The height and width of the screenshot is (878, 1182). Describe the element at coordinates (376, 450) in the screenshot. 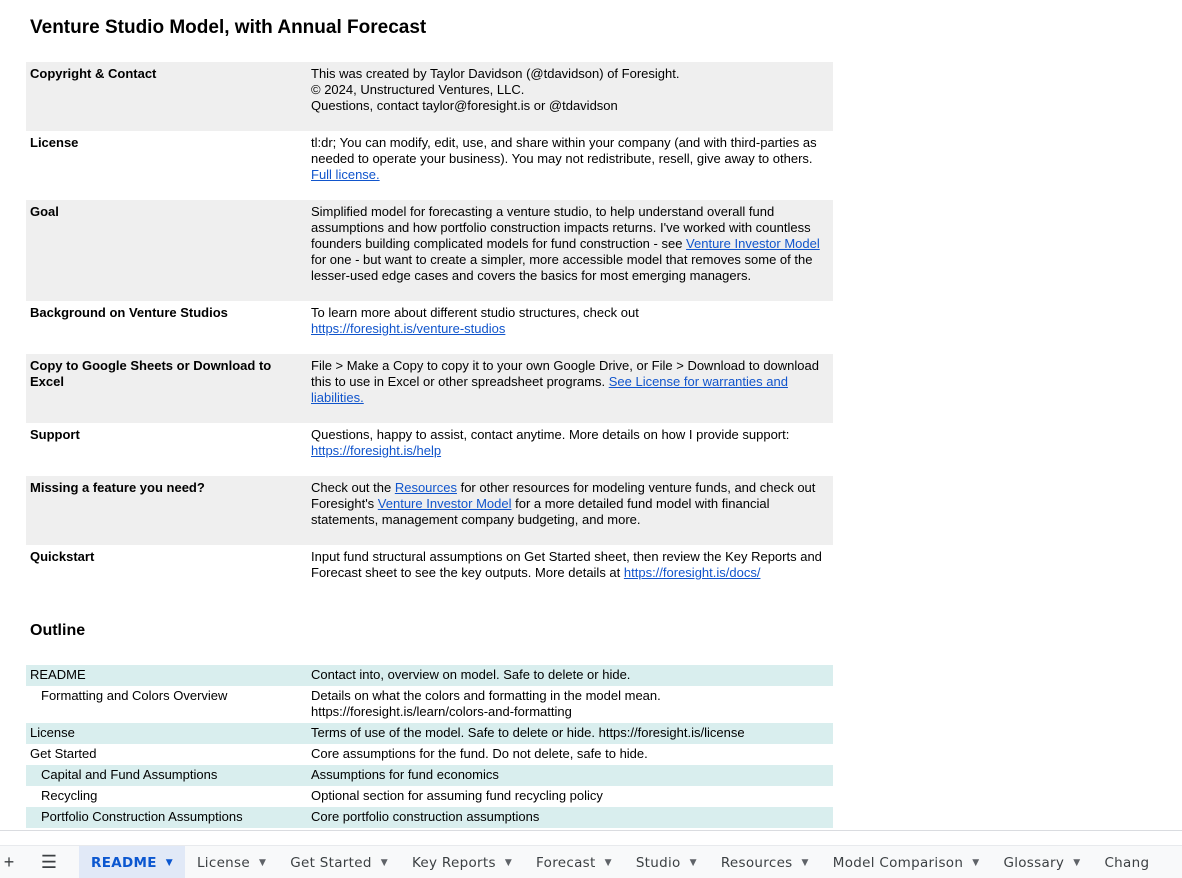

I see `hyperlink: https://foresight.is/help` at that location.